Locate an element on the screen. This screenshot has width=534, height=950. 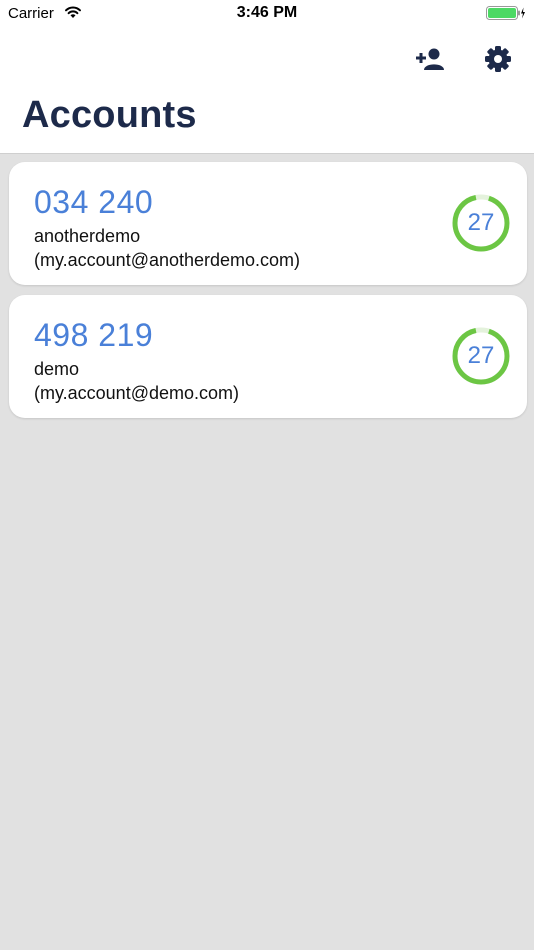
page-title: Accounts is located at coordinates (109, 115).